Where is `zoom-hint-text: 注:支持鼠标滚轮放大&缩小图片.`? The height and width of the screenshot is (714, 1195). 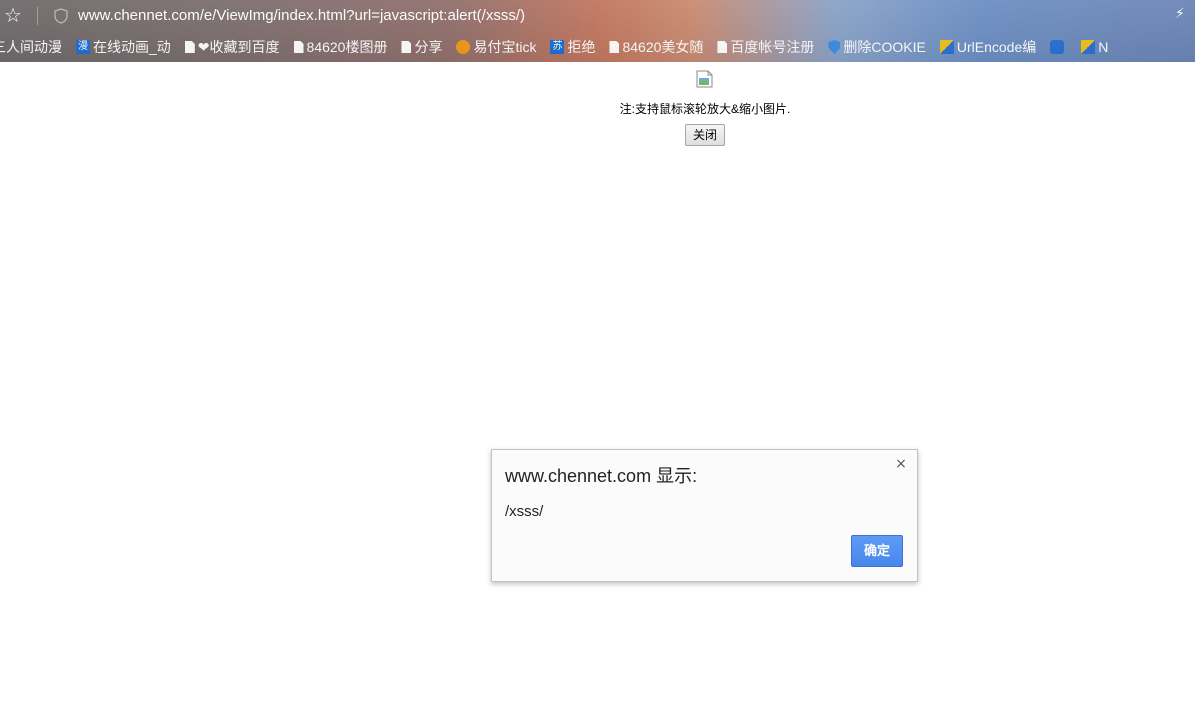
zoom-hint-text: 注:支持鼠标滚轮放大&缩小图片. is located at coordinates (705, 109).